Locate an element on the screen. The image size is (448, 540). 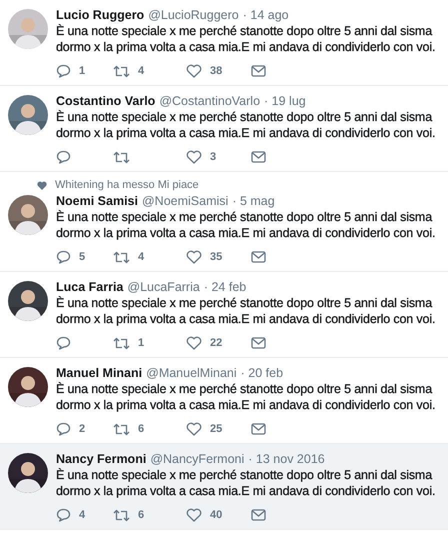
like-count: 40 is located at coordinates (216, 515).